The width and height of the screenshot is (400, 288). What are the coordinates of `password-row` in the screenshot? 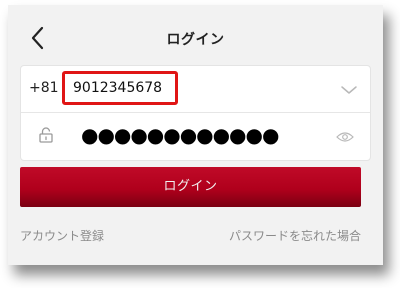 It's located at (195, 136).